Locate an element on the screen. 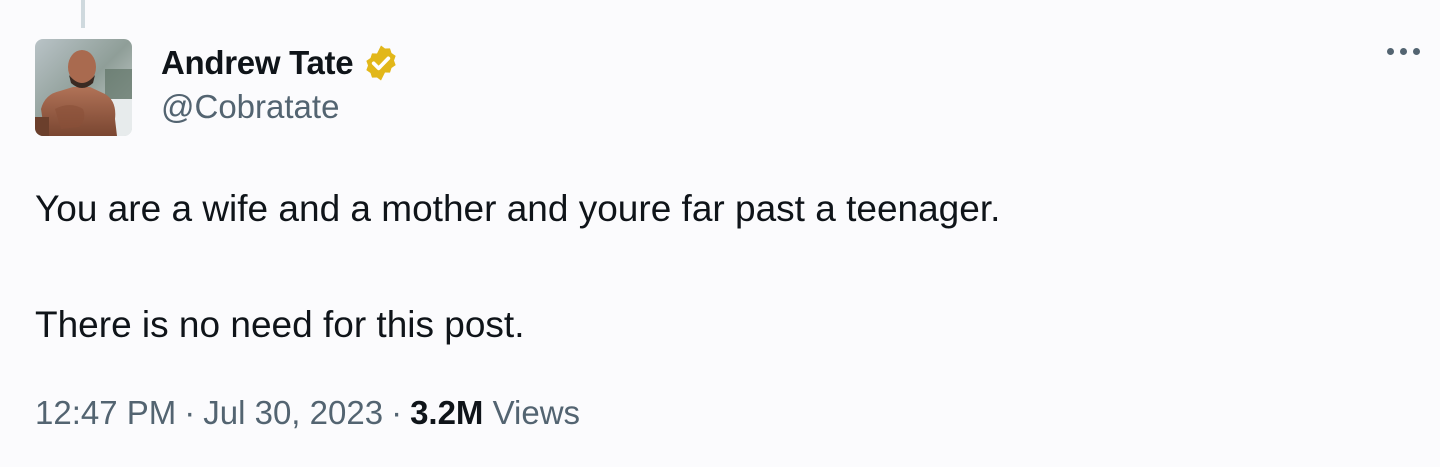  tweet-date: Jul 30, 2023 is located at coordinates (293, 412).